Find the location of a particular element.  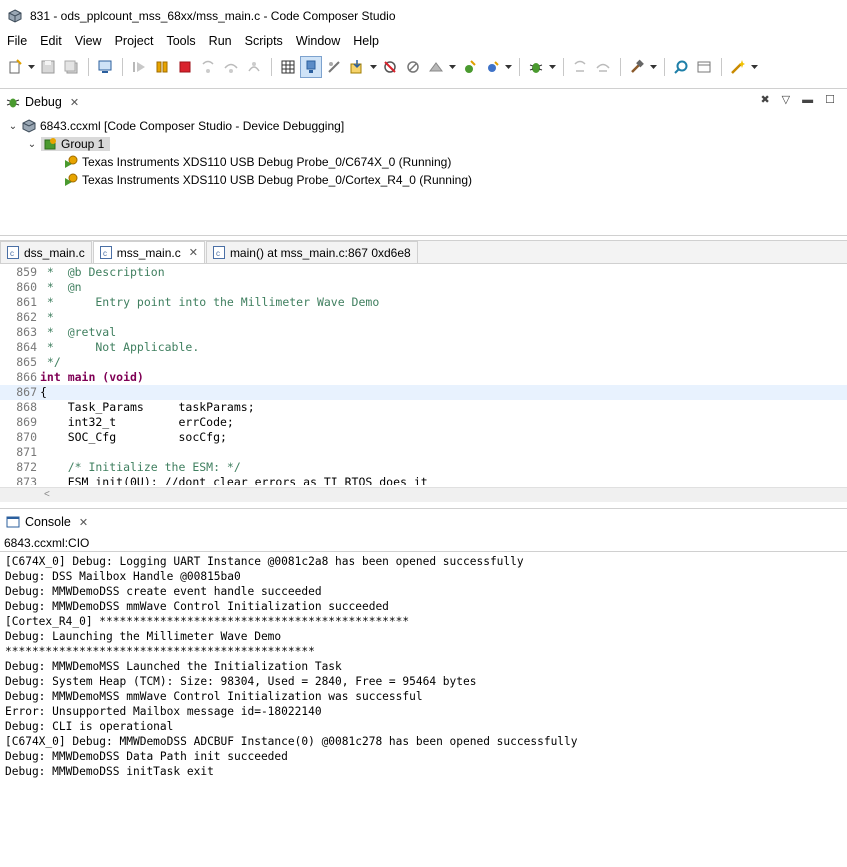

breakpoint-icon is located at coordinates (436, 67).